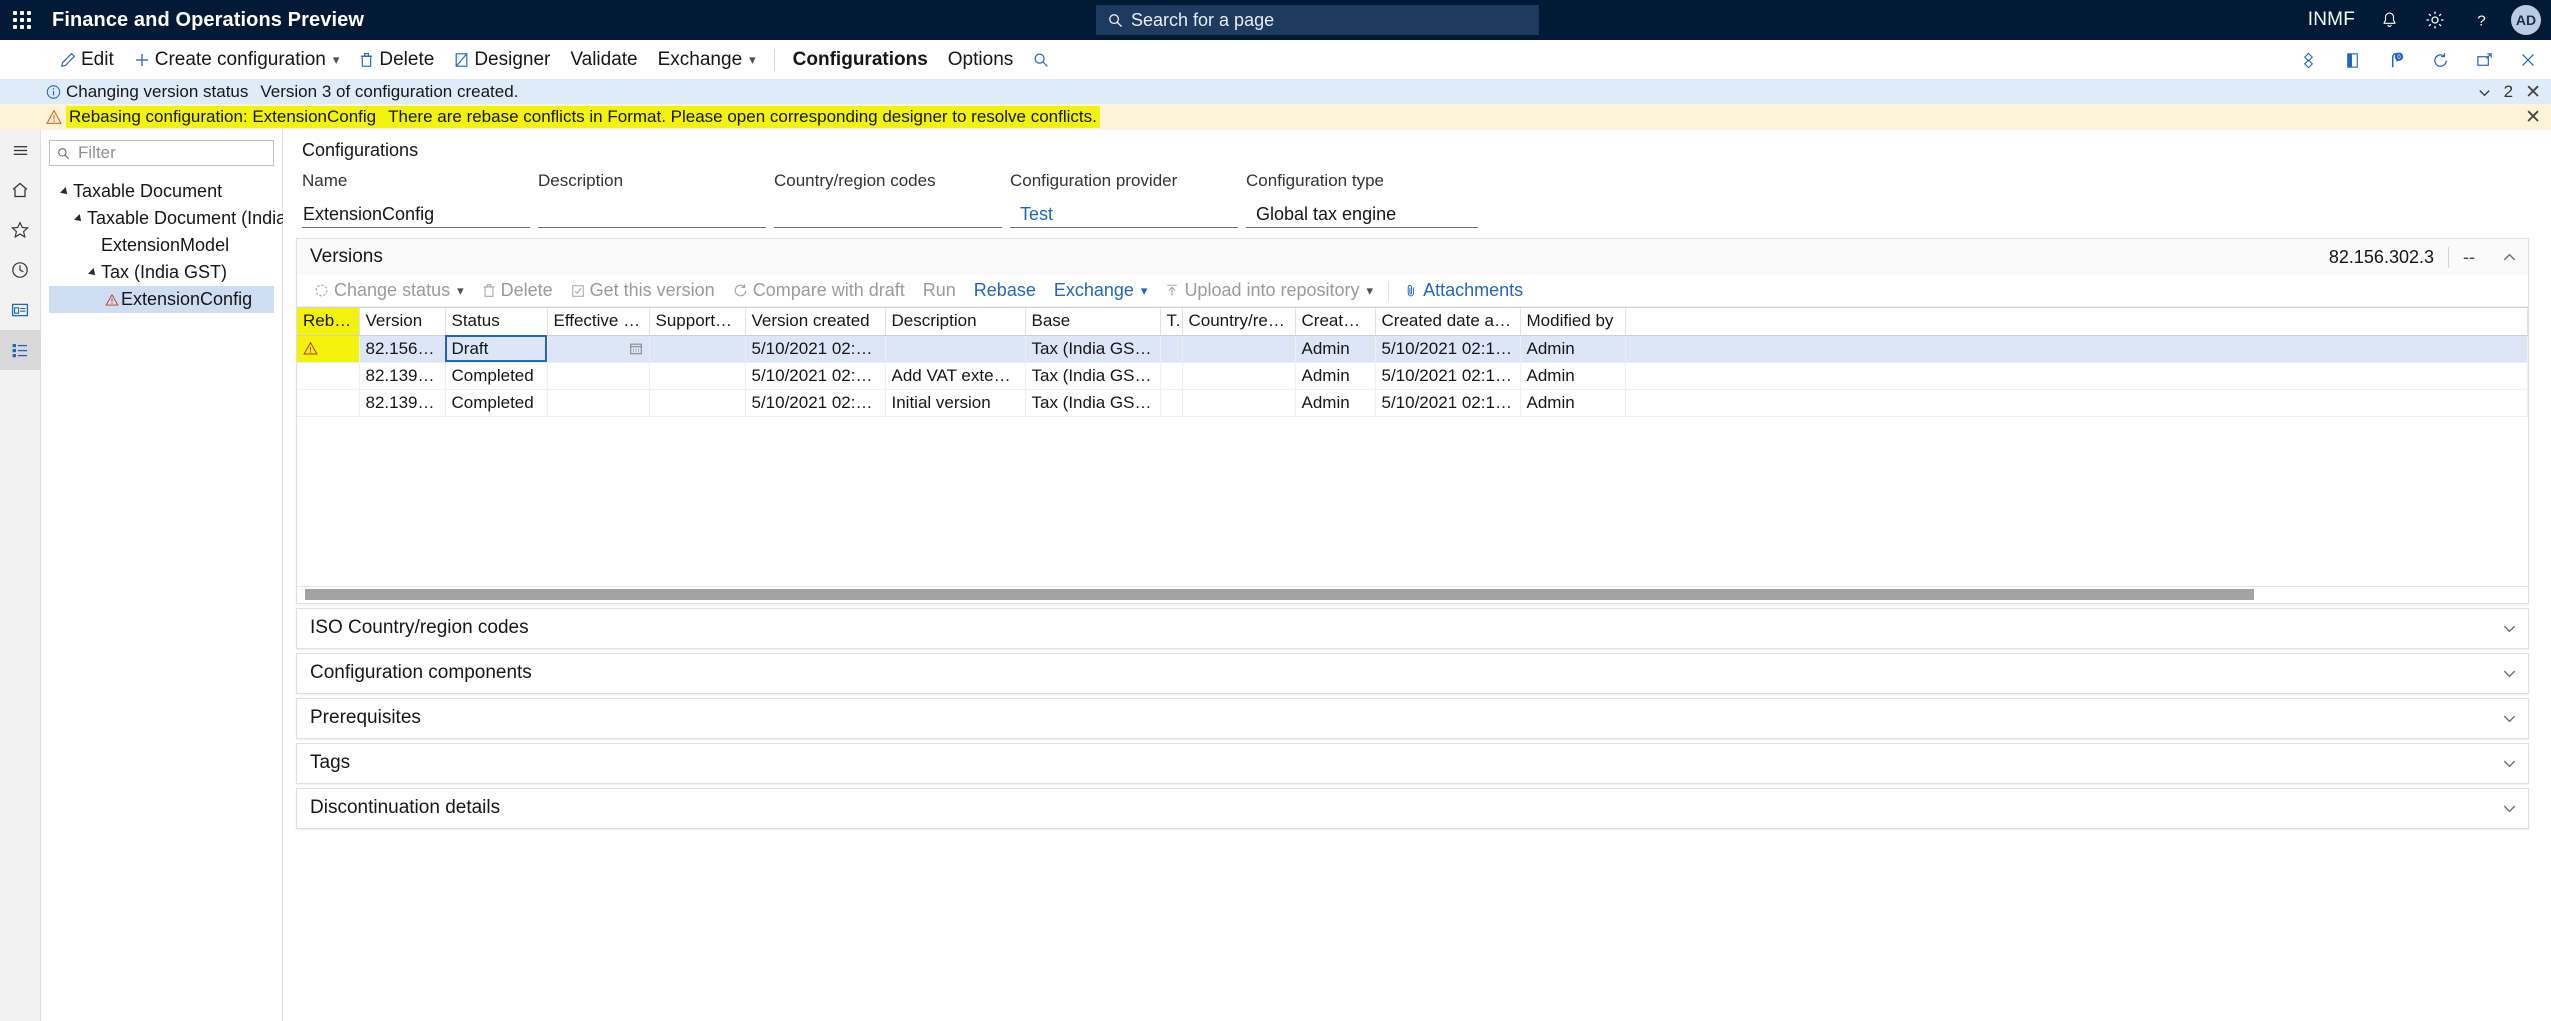 The height and width of the screenshot is (1021, 2551). I want to click on close-icon, so click(2528, 60).